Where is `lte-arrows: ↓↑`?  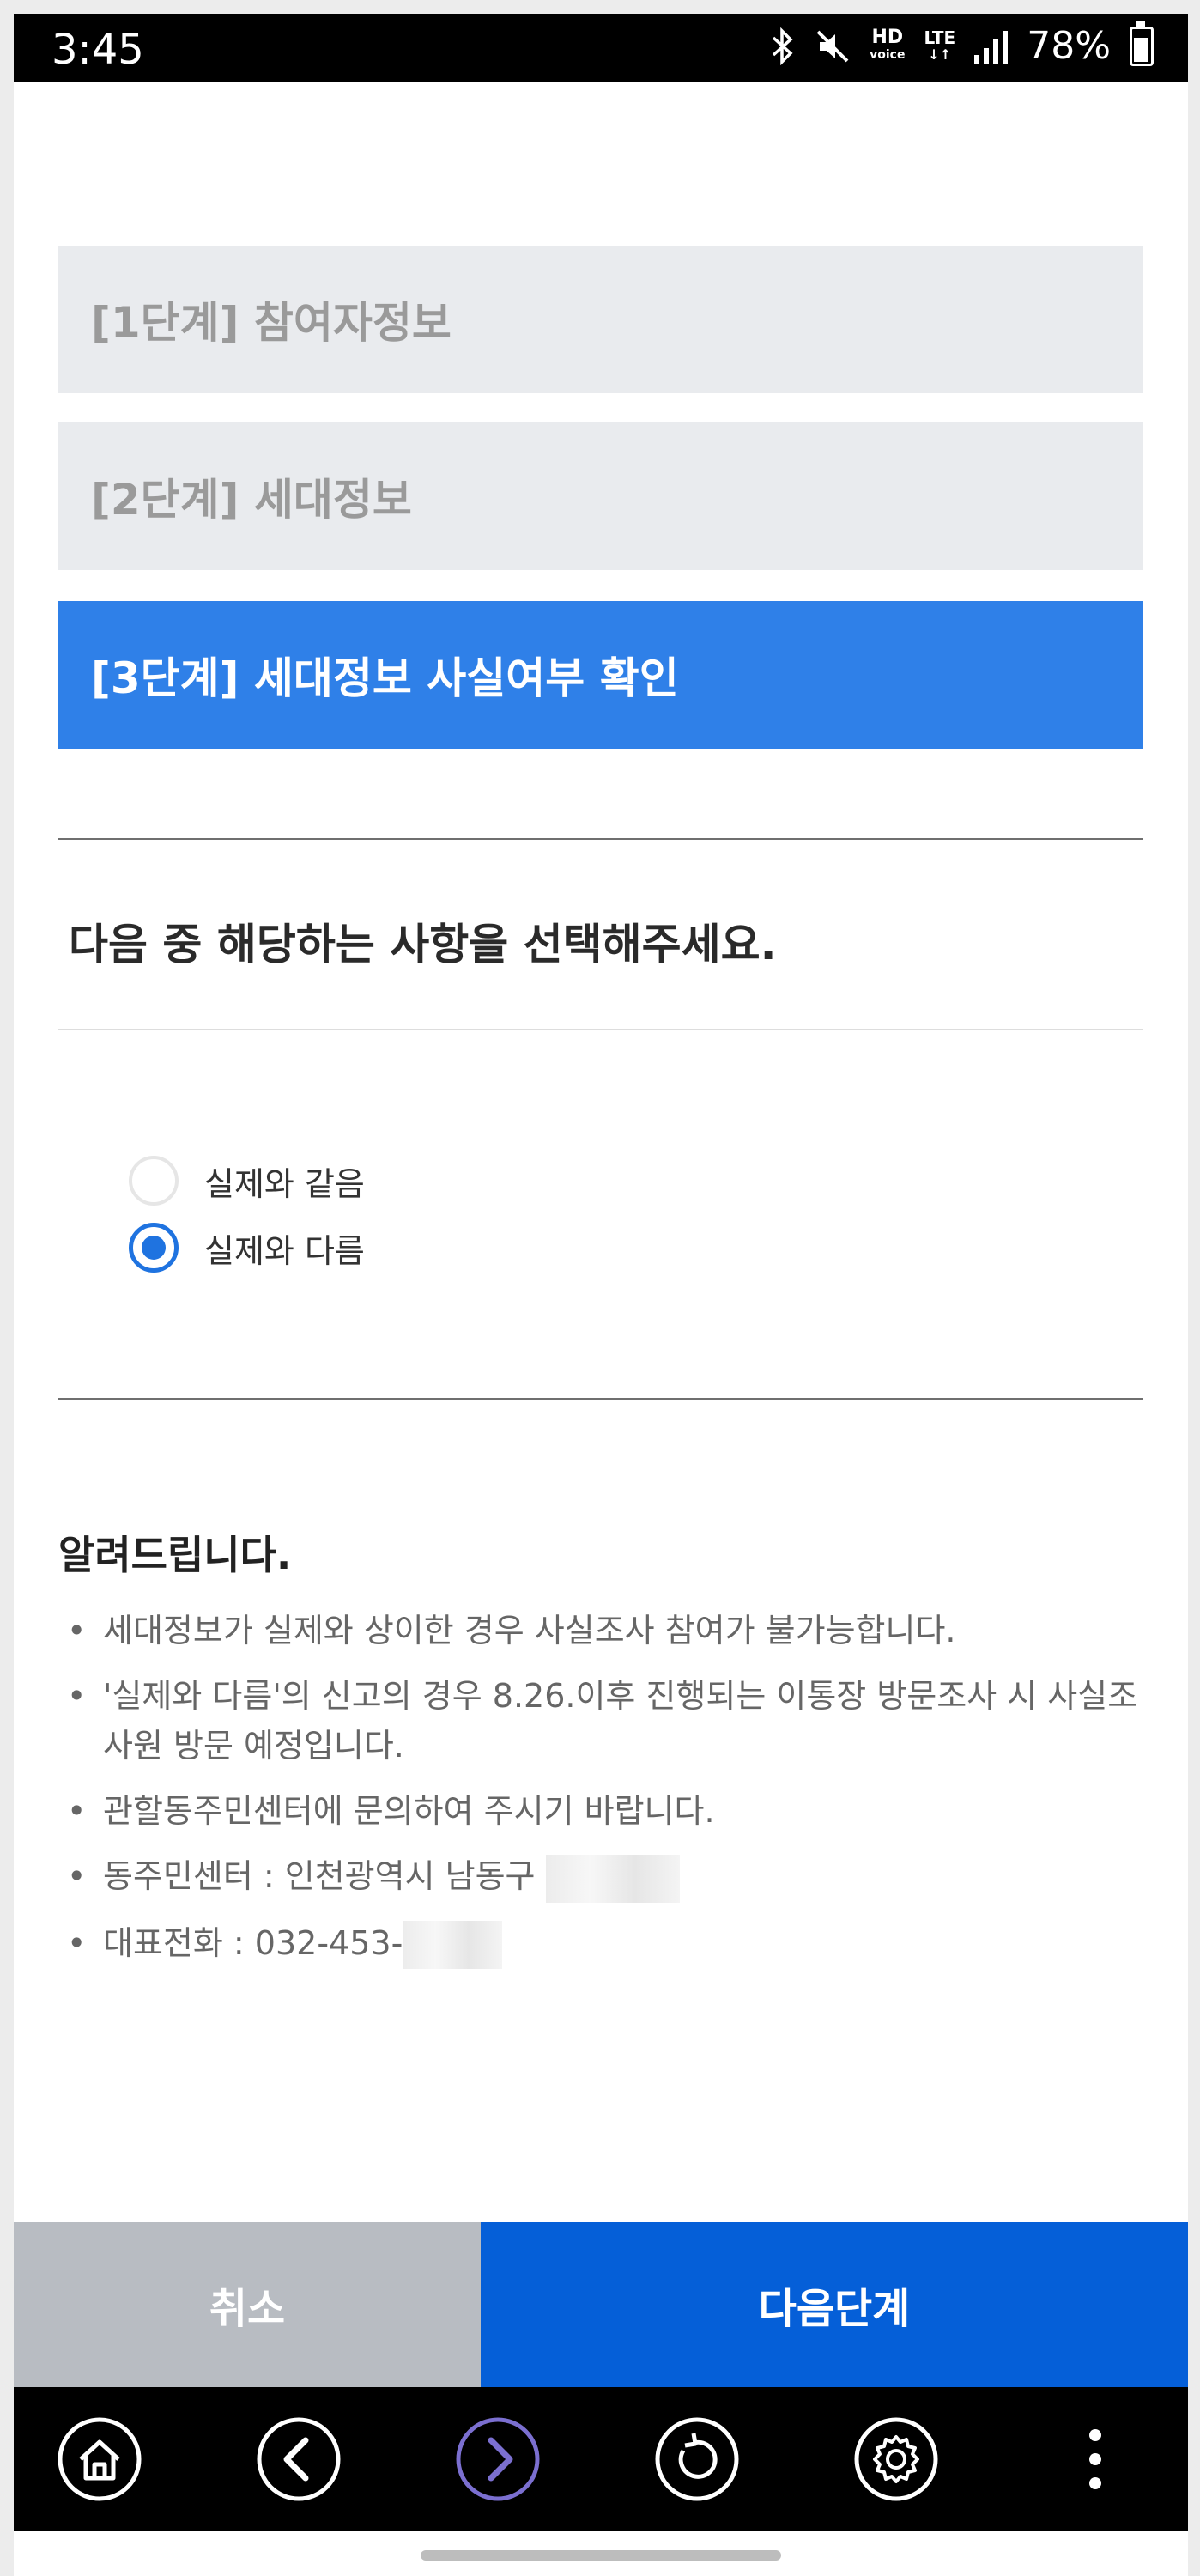 lte-arrows: ↓↑ is located at coordinates (940, 55).